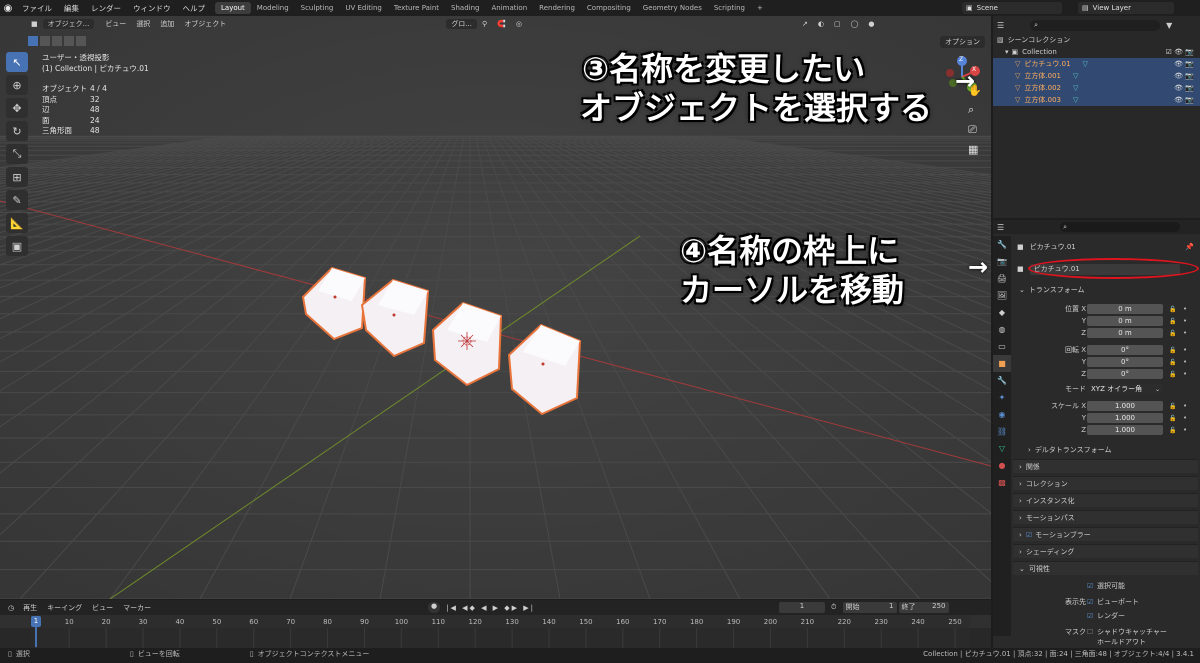 This screenshot has height=663, width=1200. What do you see at coordinates (416, 8) in the screenshot?
I see `tab-texture-paint: Texture Paint` at bounding box center [416, 8].